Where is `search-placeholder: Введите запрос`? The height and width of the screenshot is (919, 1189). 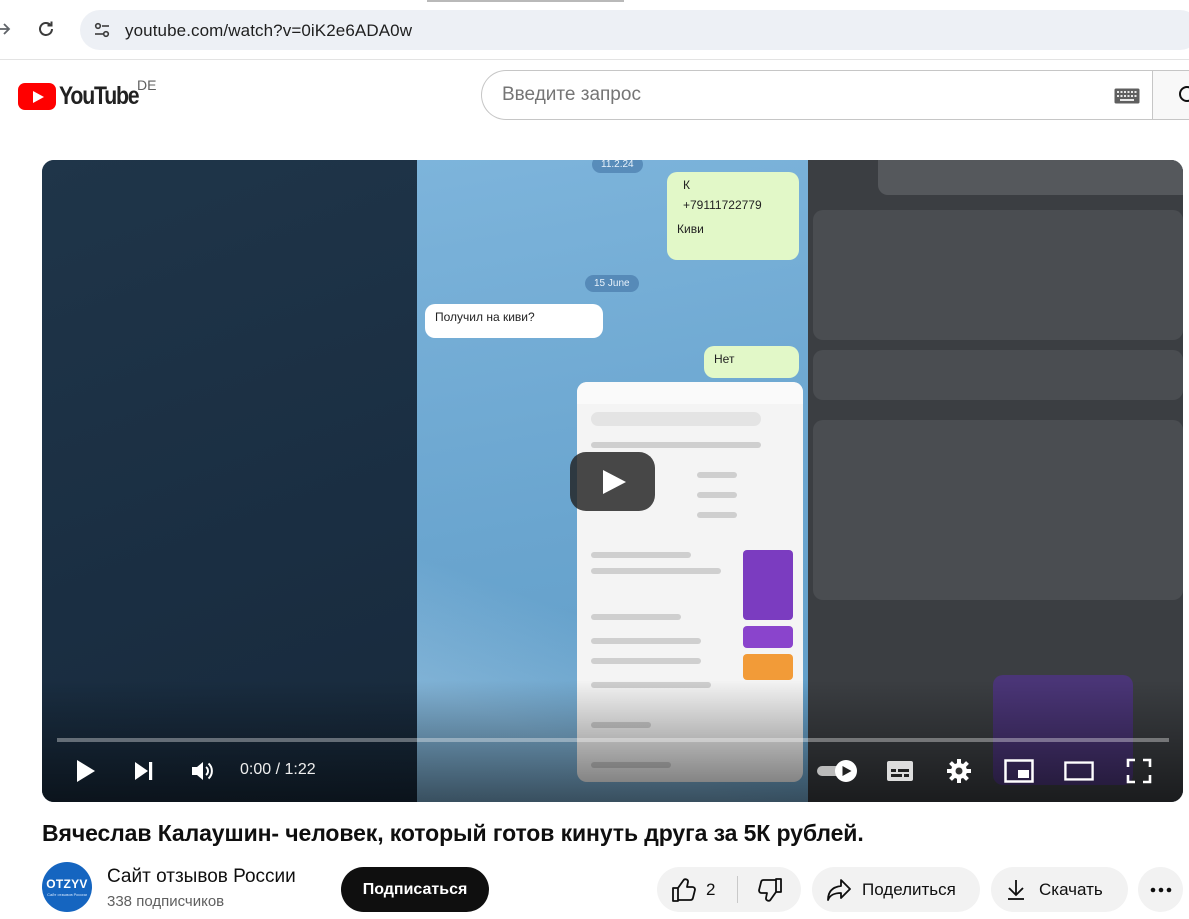 search-placeholder: Введите запрос is located at coordinates (571, 94).